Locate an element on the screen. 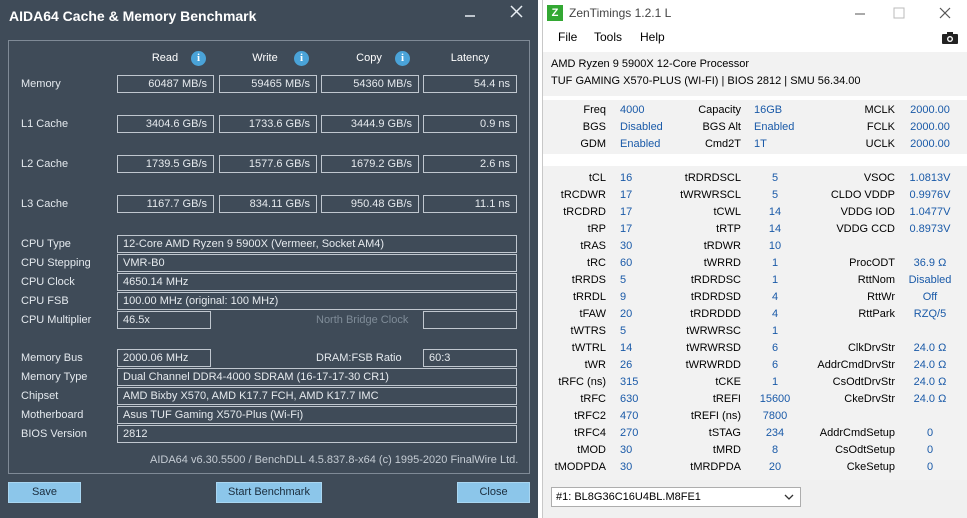 Image resolution: width=967 pixels, height=518 pixels. freq-value: Enabled is located at coordinates (774, 127).